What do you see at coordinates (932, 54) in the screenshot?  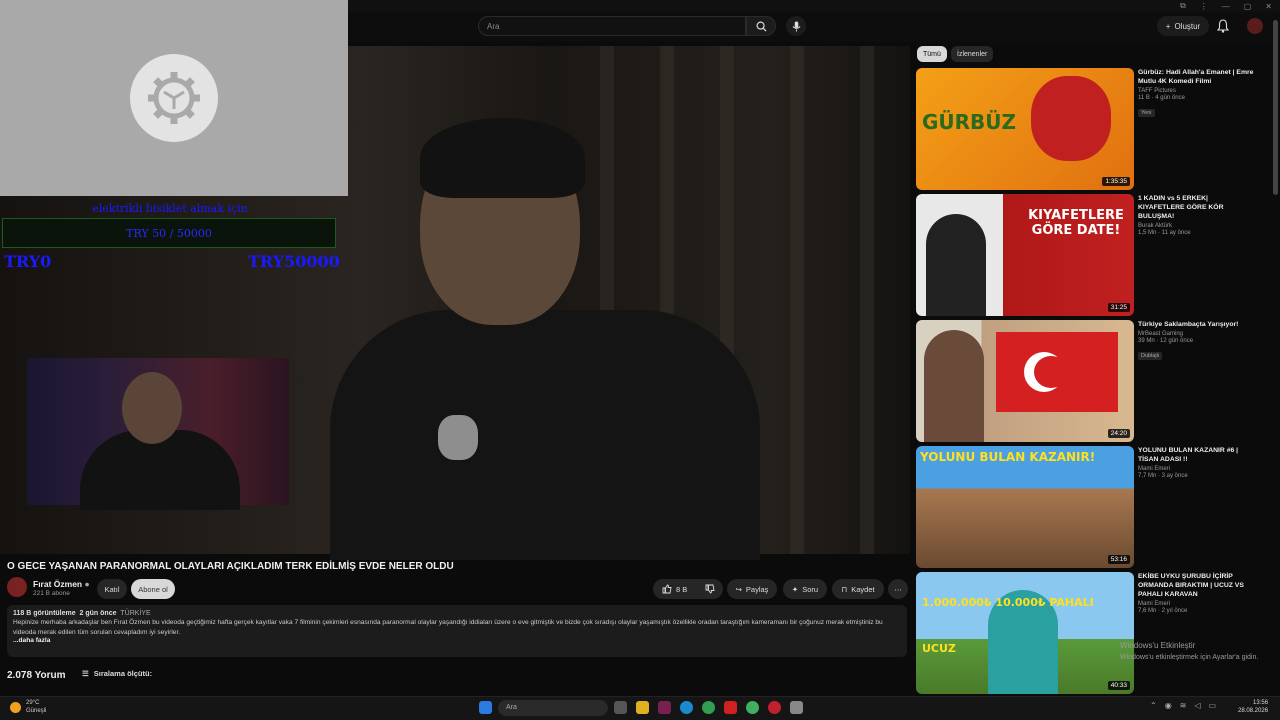 I see `chip-all: Tümü` at bounding box center [932, 54].